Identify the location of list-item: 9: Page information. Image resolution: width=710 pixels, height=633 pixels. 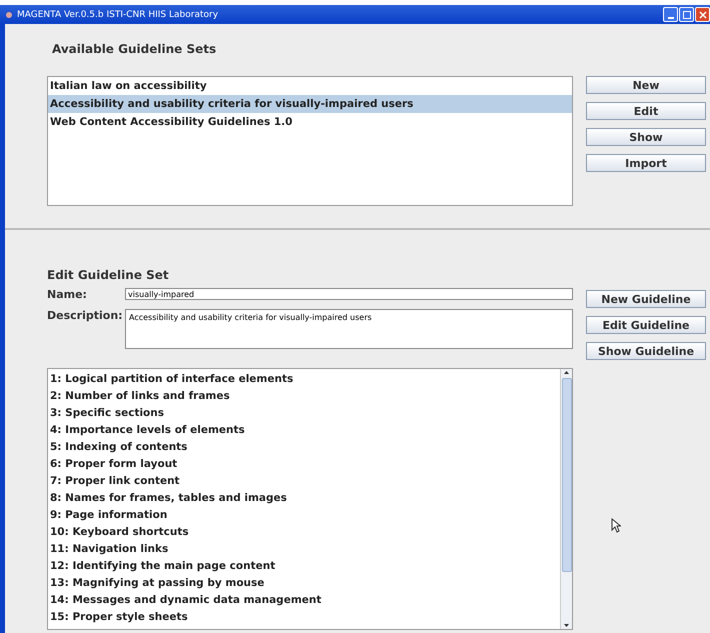
(304, 515).